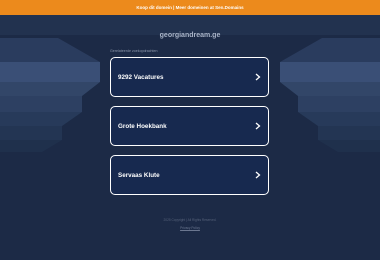 The height and width of the screenshot is (260, 380). I want to click on search-link-label: 9292 Vacatures, so click(141, 77).